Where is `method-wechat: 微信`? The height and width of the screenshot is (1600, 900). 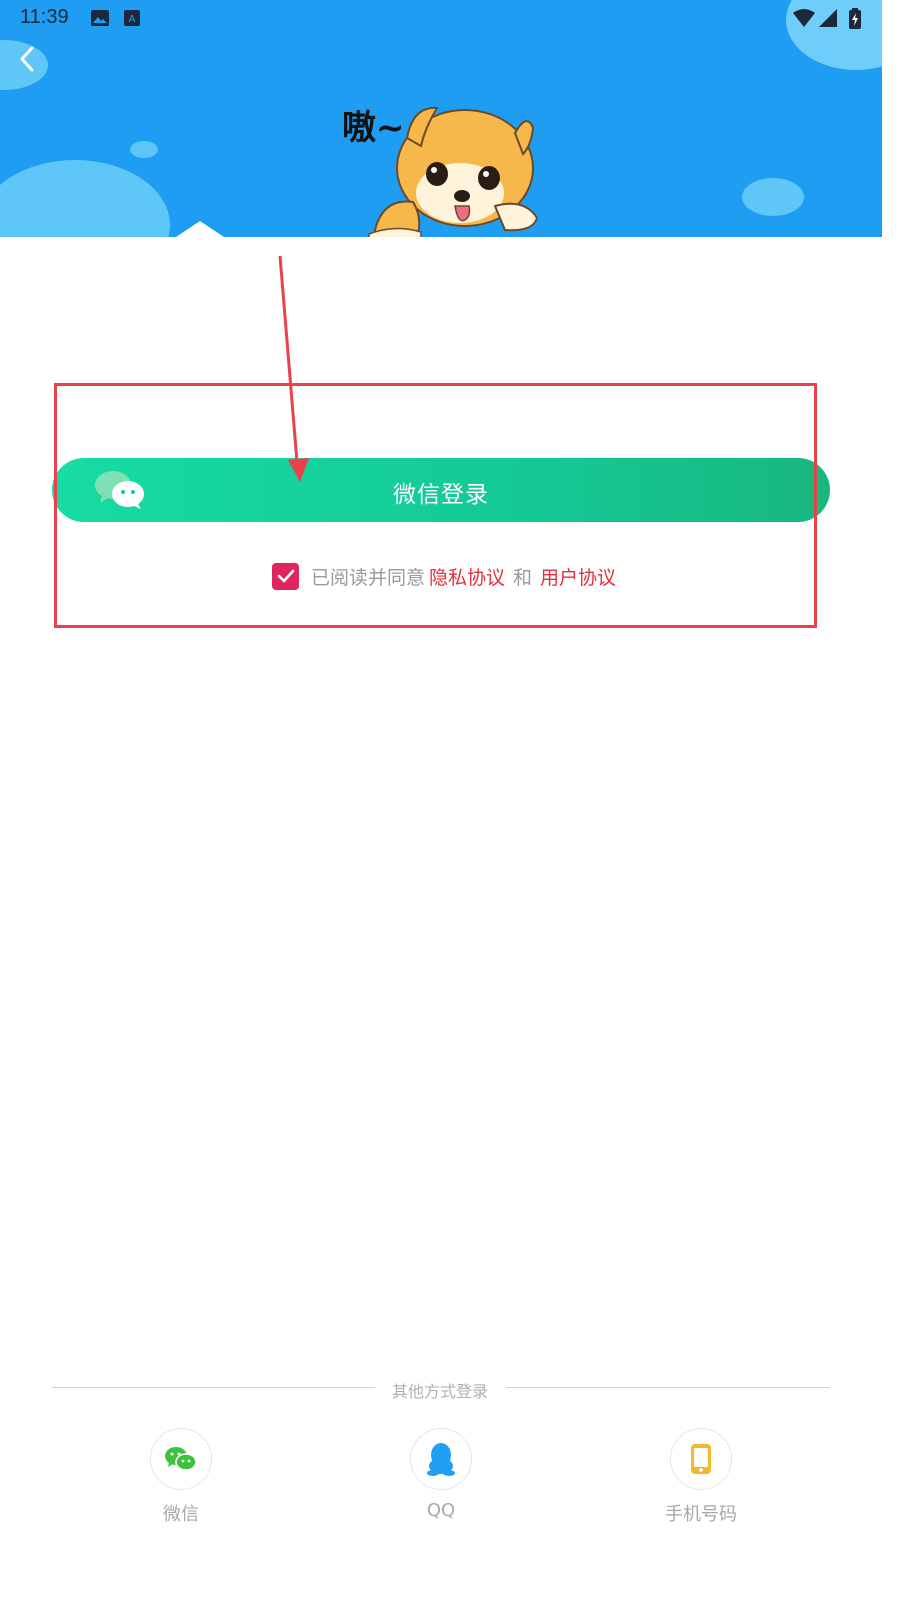 method-wechat: 微信 is located at coordinates (181, 1477).